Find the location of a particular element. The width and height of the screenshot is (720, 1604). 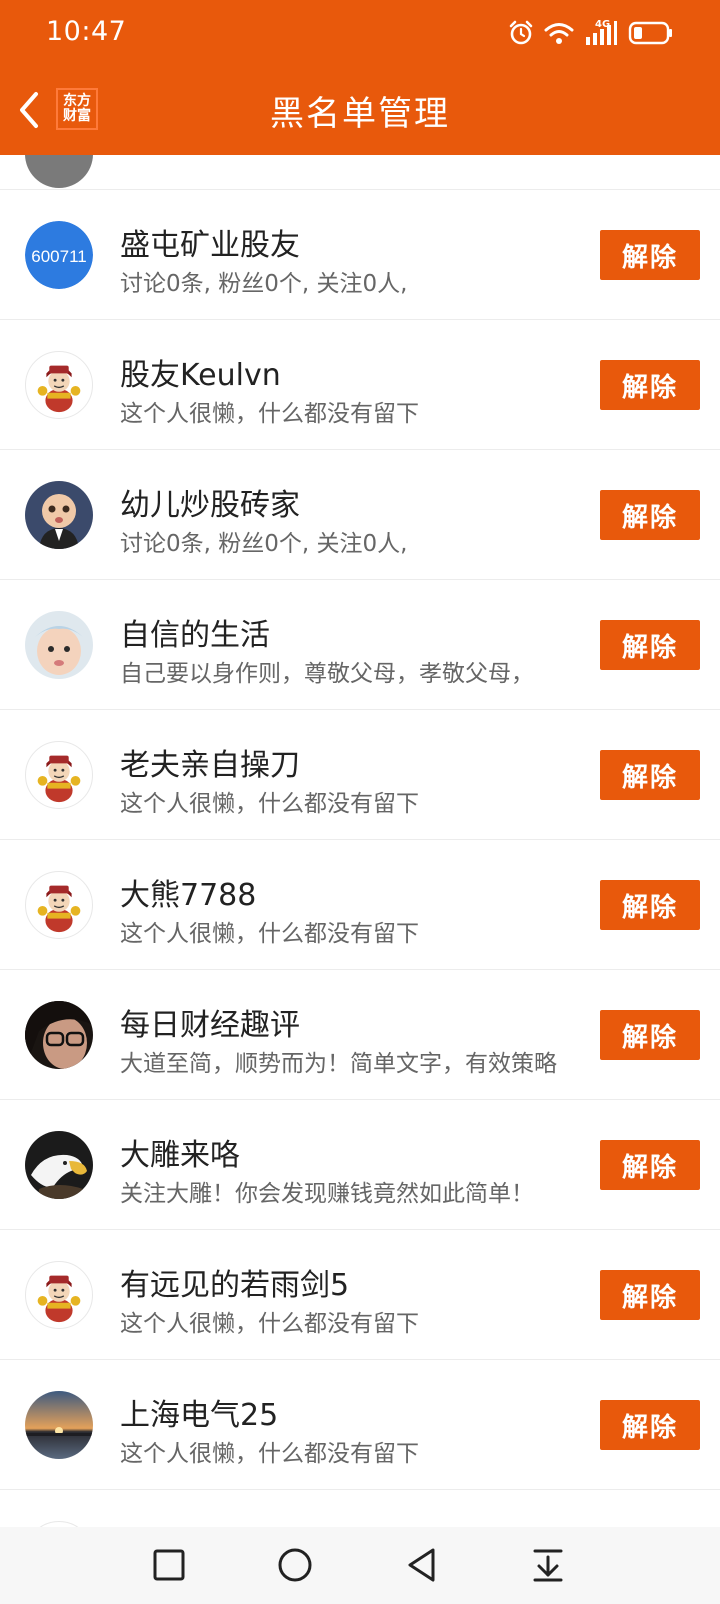

recent-apps-icon is located at coordinates (169, 1565).